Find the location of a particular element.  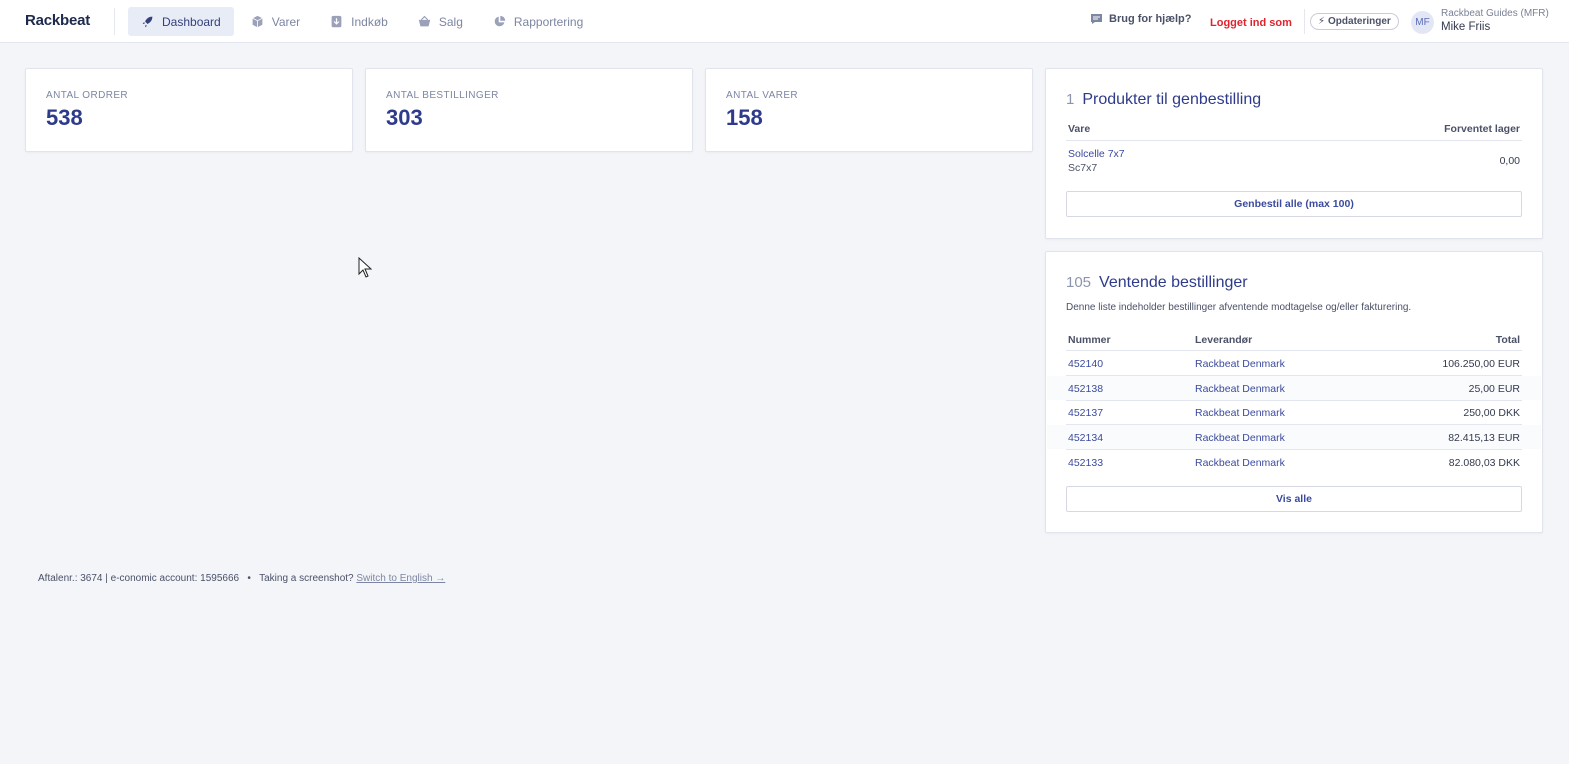

avatar: MF is located at coordinates (1422, 22).